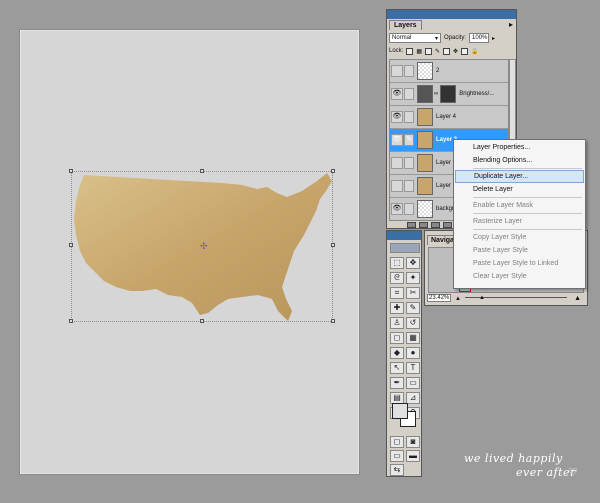 Image resolution: width=600 pixels, height=503 pixels. Describe the element at coordinates (423, 225) in the screenshot. I see `new-adjustment-layer-icon` at that location.